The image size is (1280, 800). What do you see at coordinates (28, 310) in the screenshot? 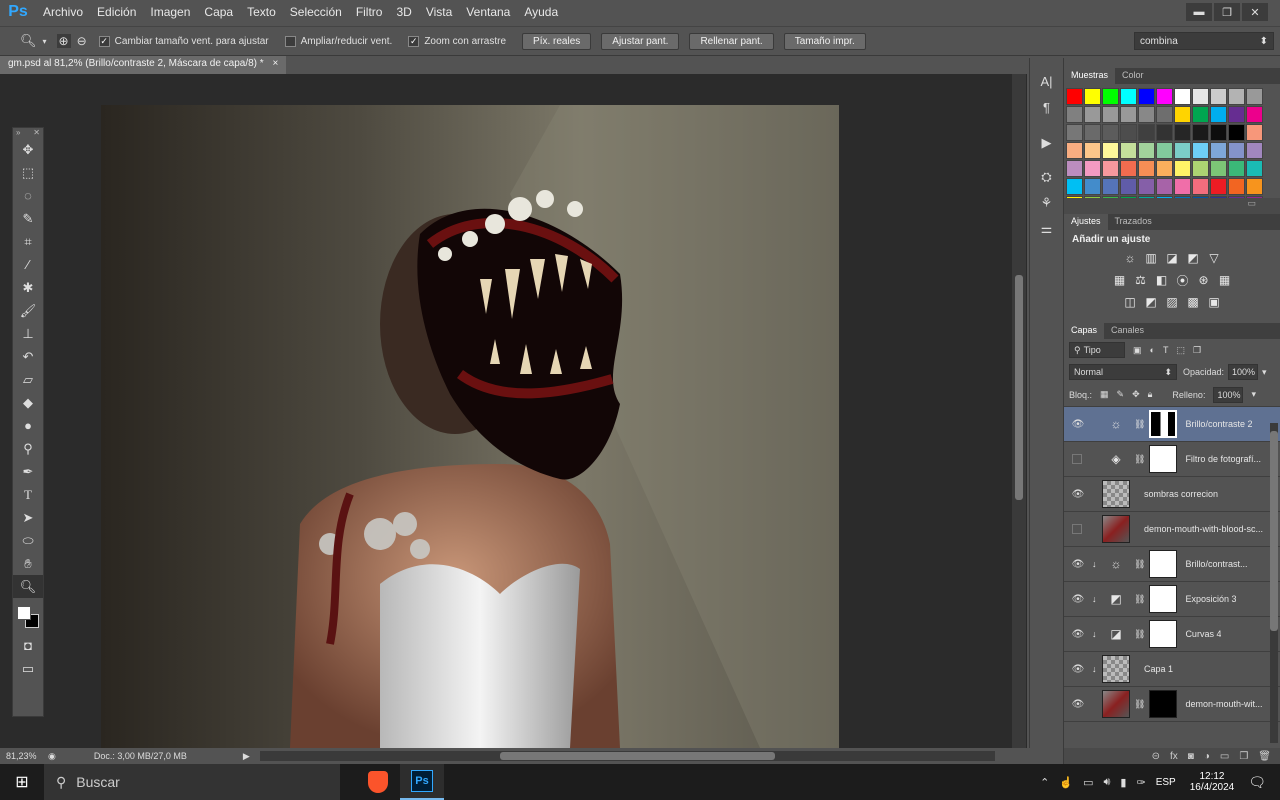
I see `brush-tool-icon: 🖌︎` at bounding box center [28, 310].